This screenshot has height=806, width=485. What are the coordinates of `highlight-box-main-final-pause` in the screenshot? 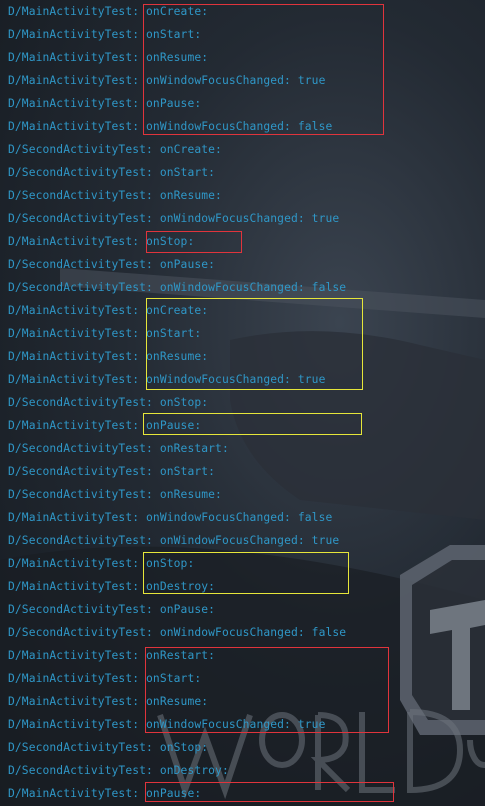 It's located at (269, 792).